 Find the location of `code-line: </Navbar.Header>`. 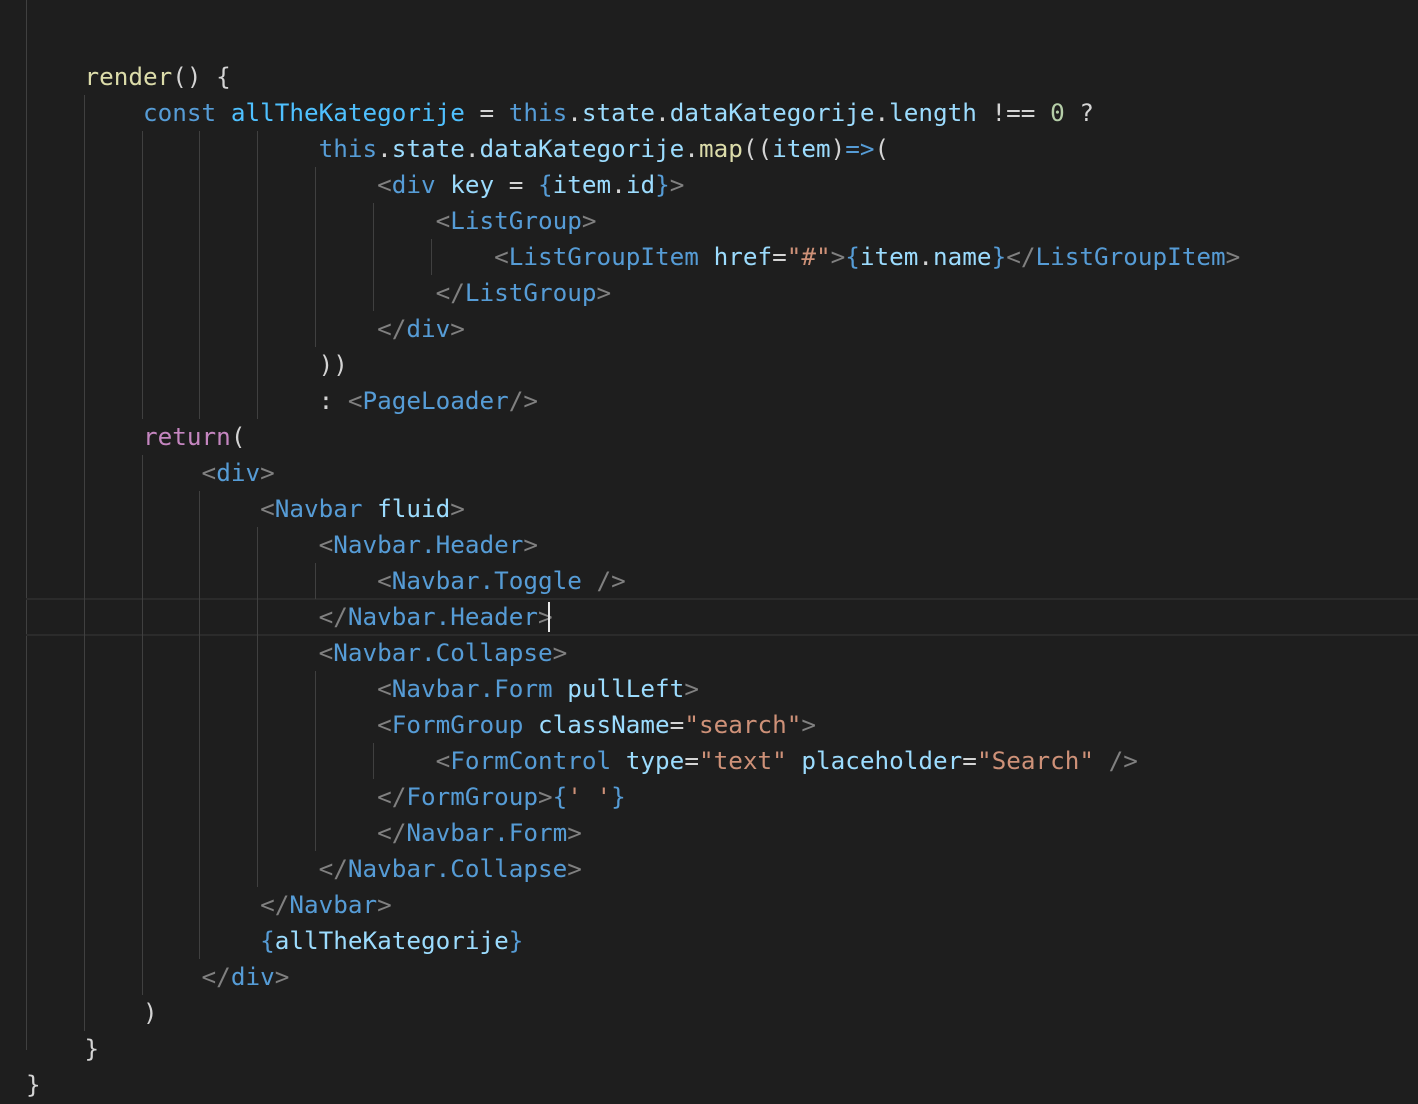

code-line: </Navbar.Header> is located at coordinates (289, 617).